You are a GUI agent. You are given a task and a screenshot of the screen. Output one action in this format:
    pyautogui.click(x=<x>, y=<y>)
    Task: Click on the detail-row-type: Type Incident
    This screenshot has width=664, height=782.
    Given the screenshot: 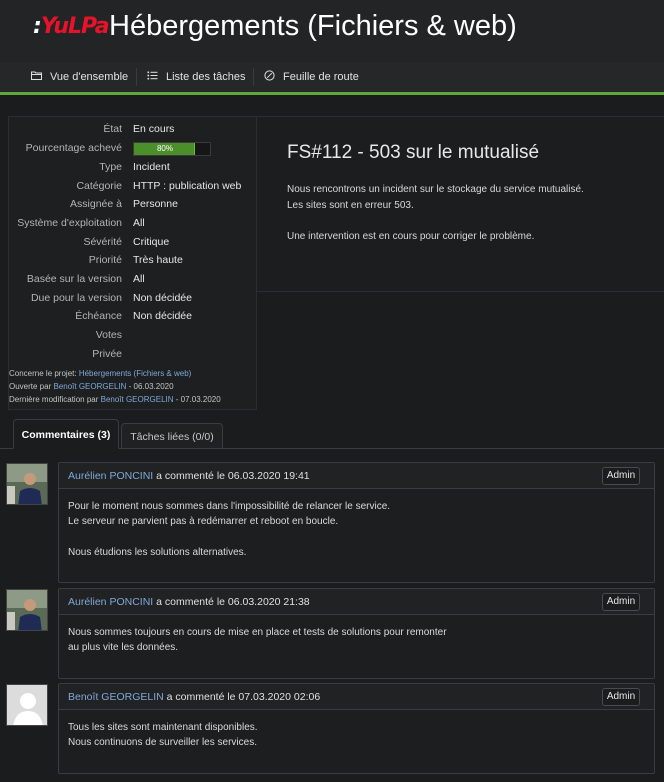 What is the action you would take?
    pyautogui.click(x=133, y=167)
    